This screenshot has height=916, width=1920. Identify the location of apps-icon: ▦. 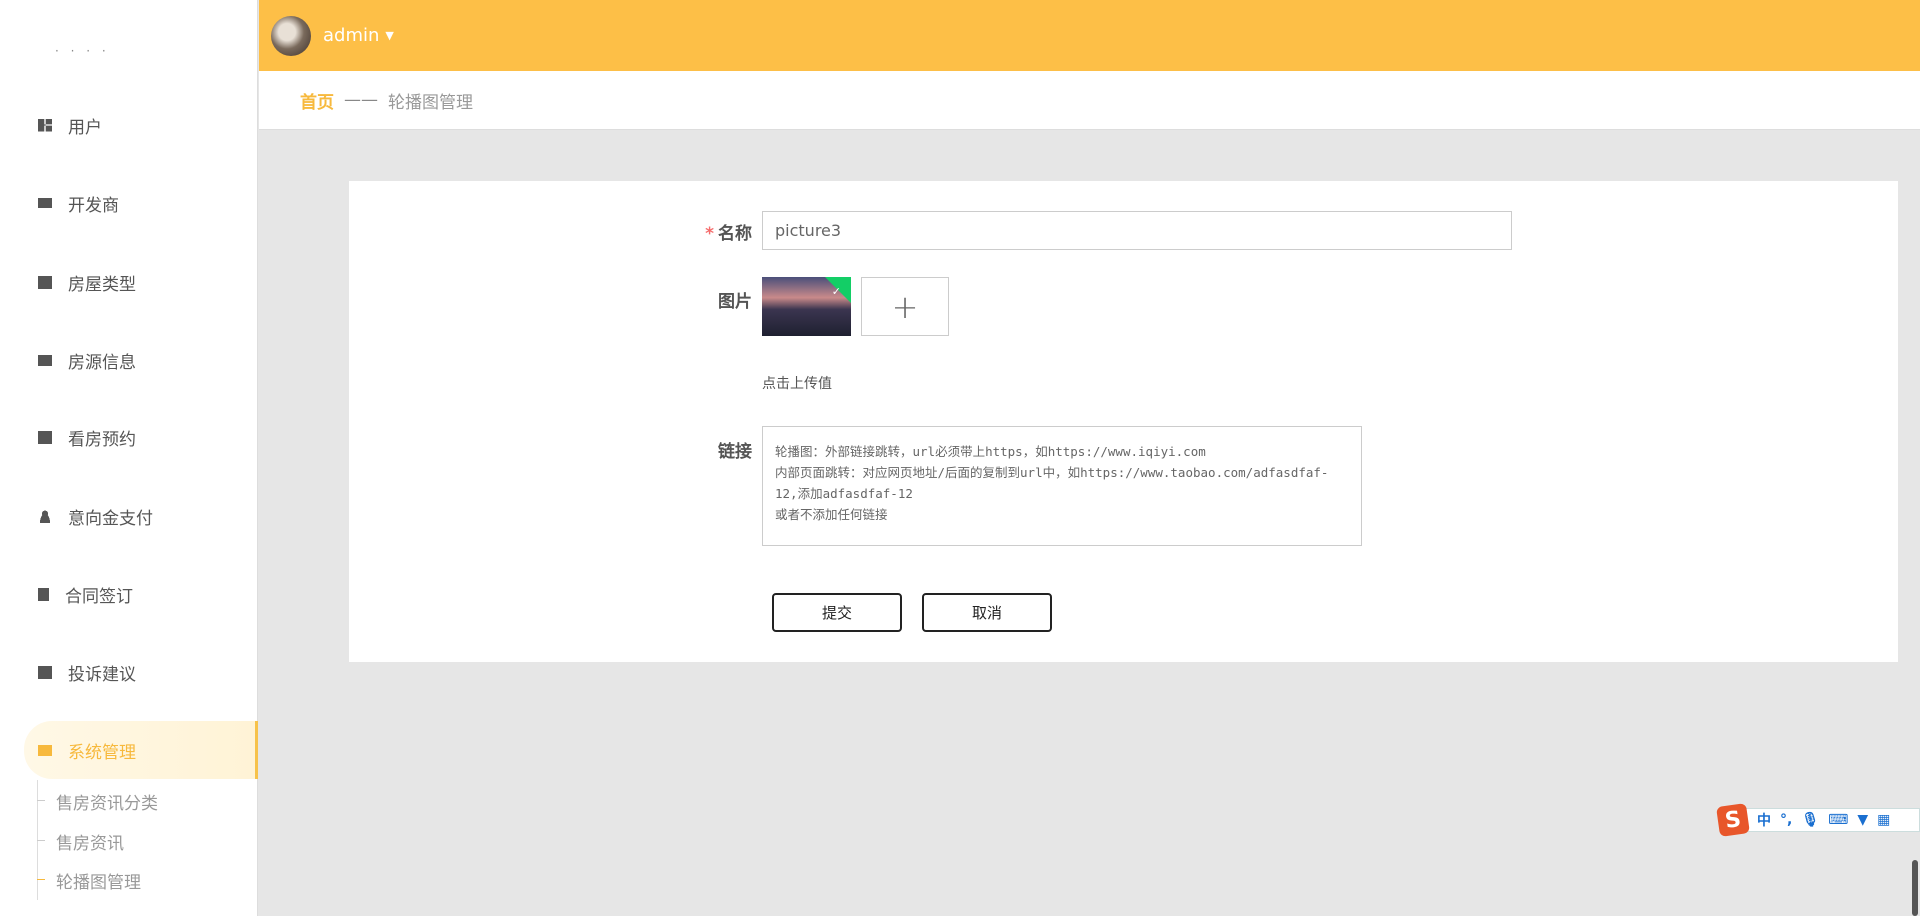
(1883, 820).